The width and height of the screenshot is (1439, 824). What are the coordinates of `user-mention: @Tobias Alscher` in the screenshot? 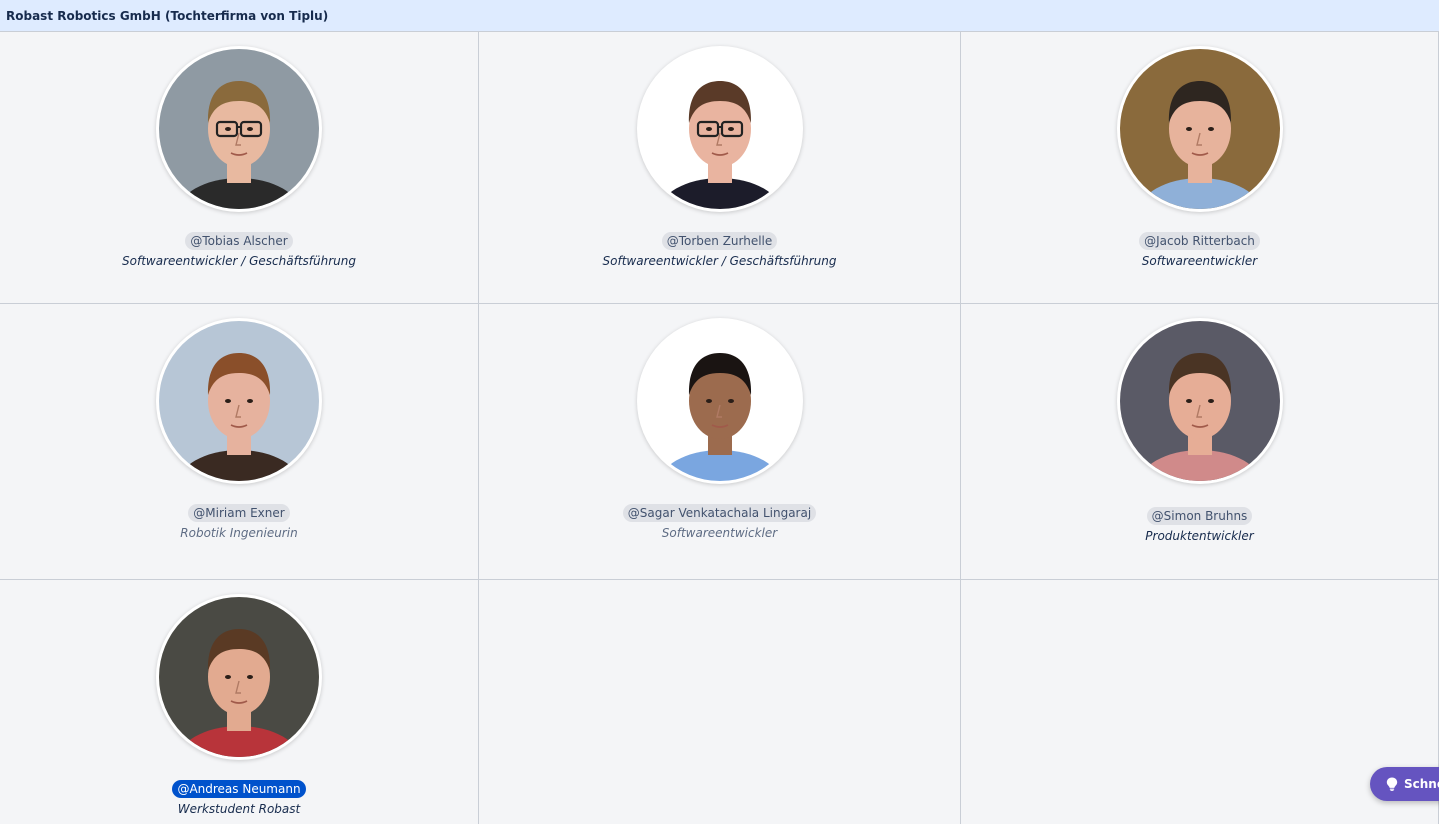 It's located at (239, 241).